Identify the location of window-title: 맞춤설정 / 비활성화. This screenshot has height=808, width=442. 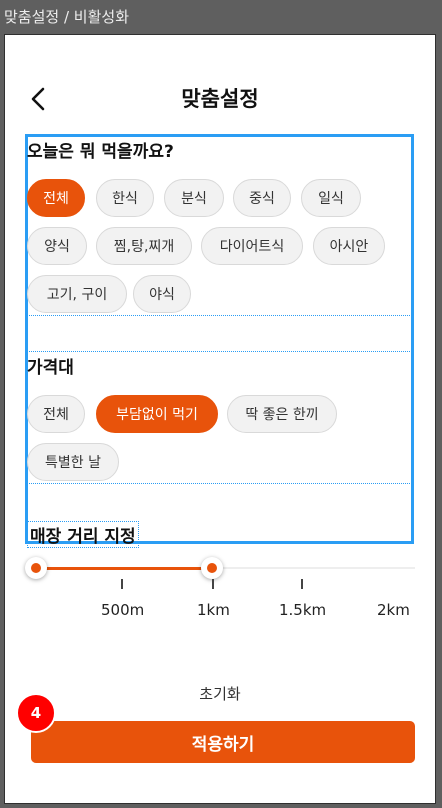
(66, 17).